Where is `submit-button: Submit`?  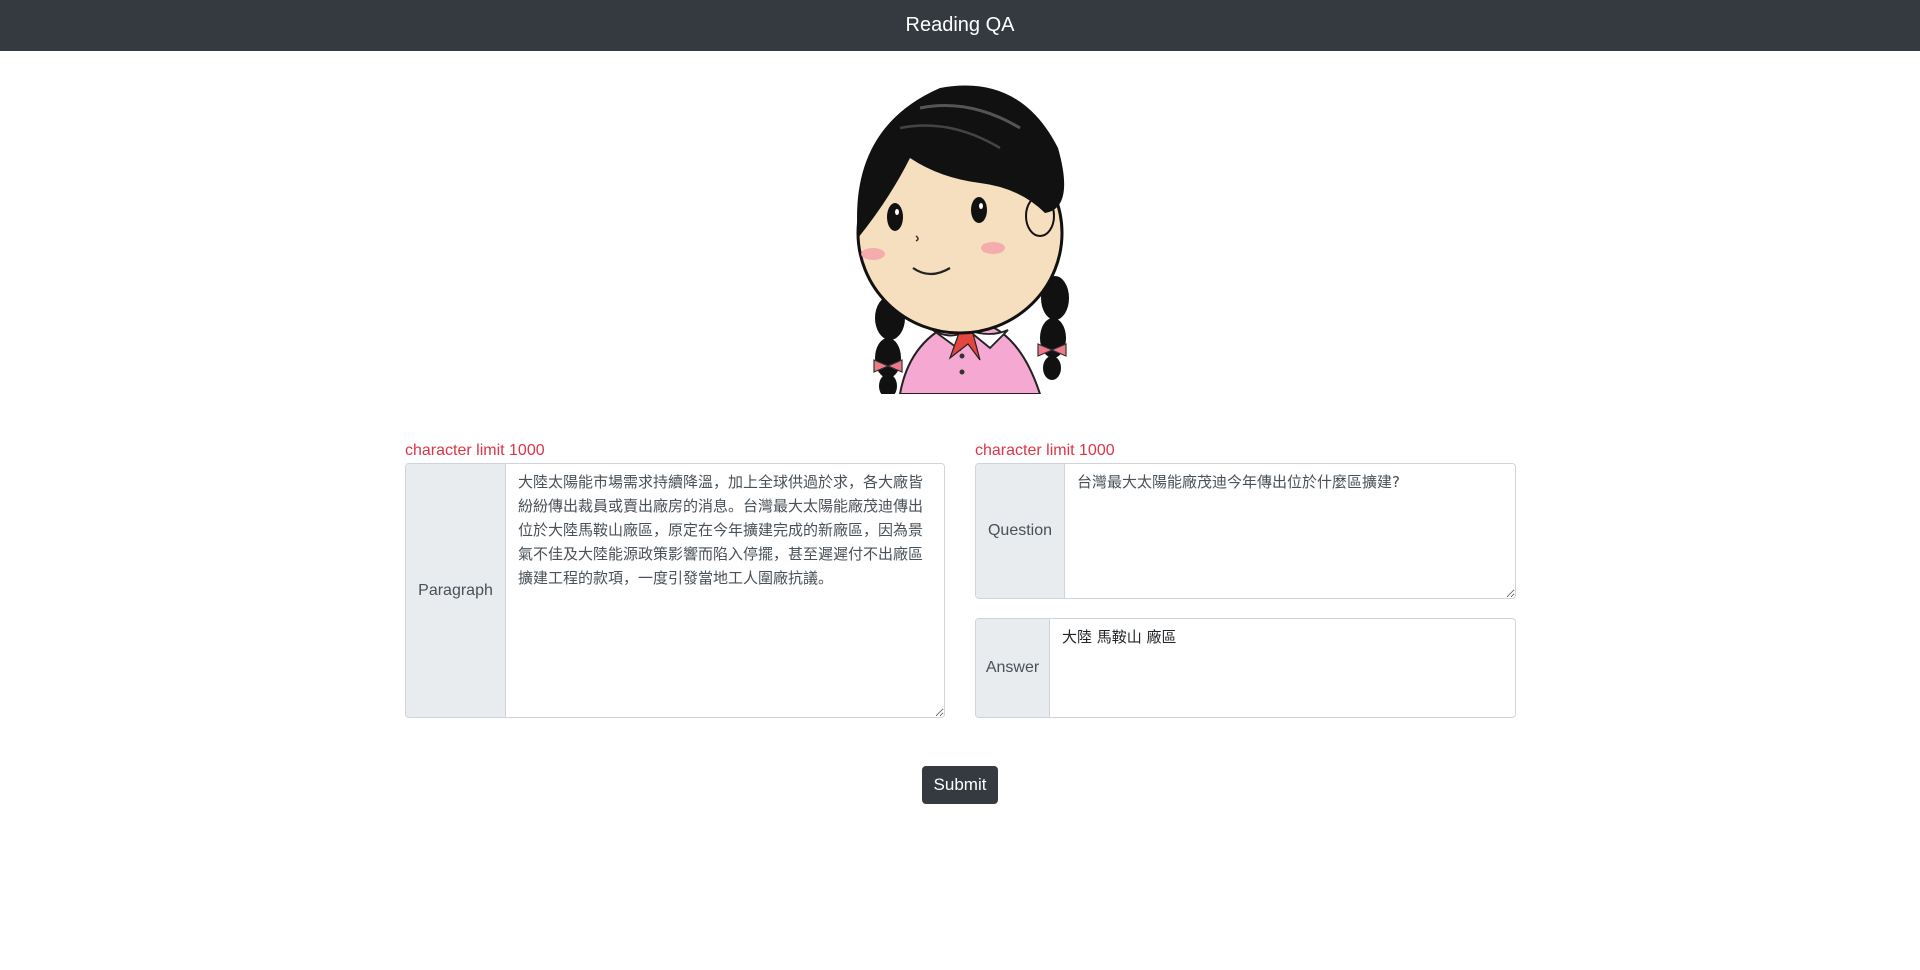
submit-button: Submit is located at coordinates (960, 785).